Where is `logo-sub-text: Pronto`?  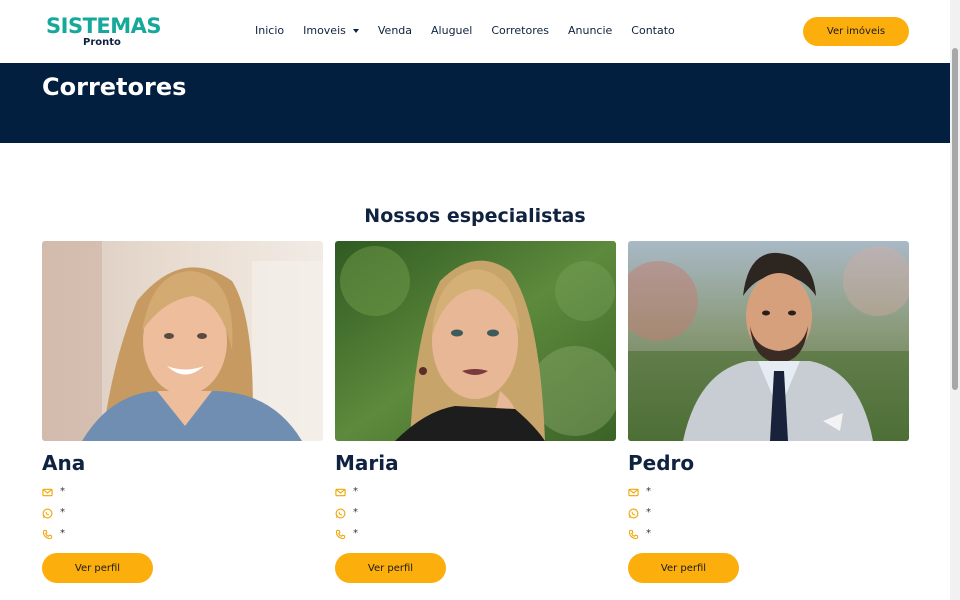
logo-sub-text: Pronto is located at coordinates (102, 42).